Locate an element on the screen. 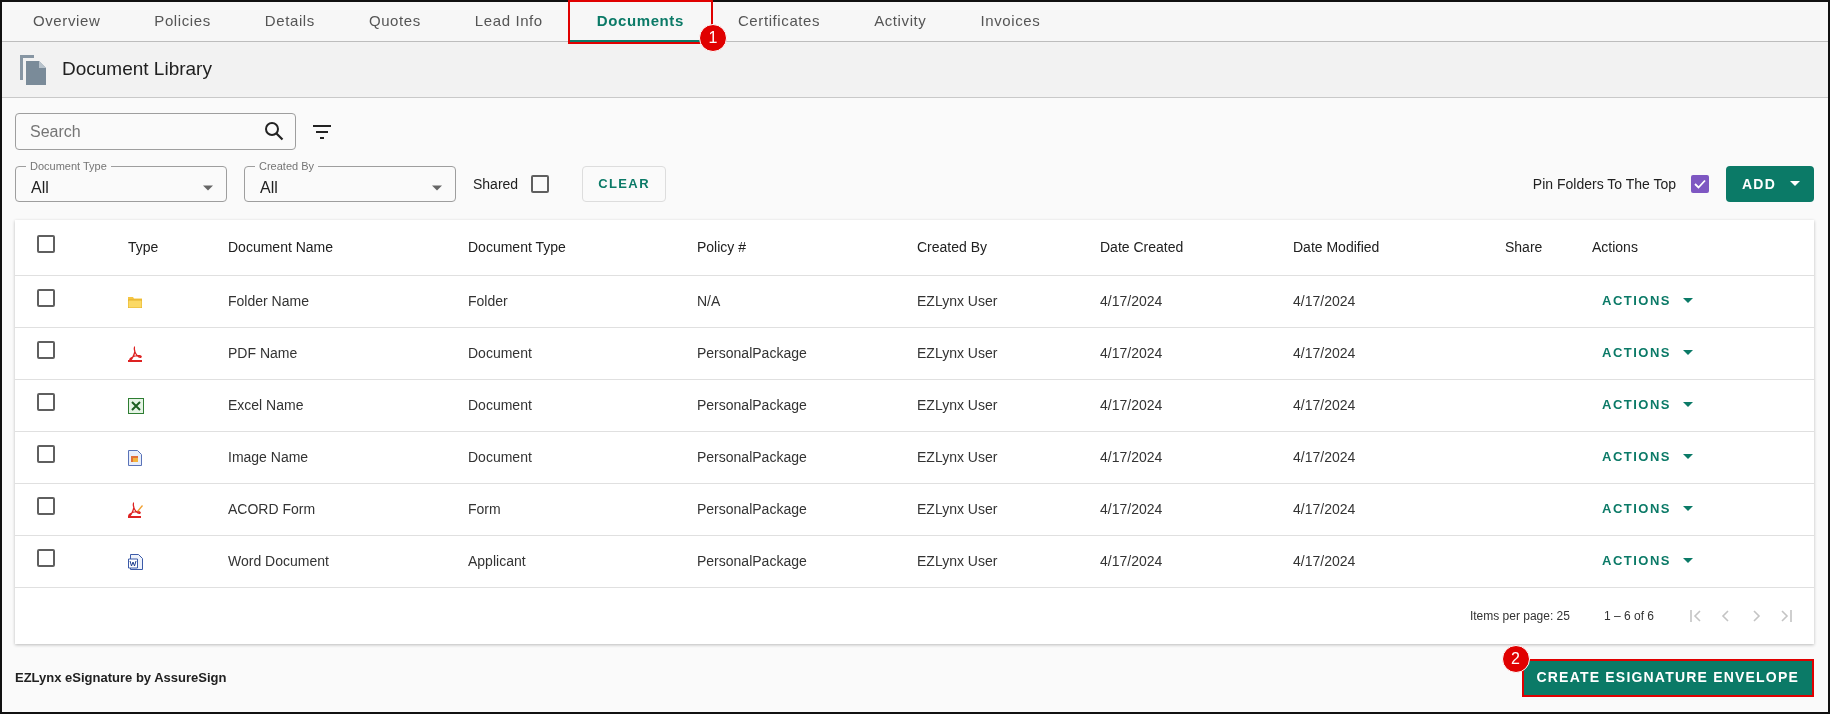  tab: Quotes is located at coordinates (394, 22).